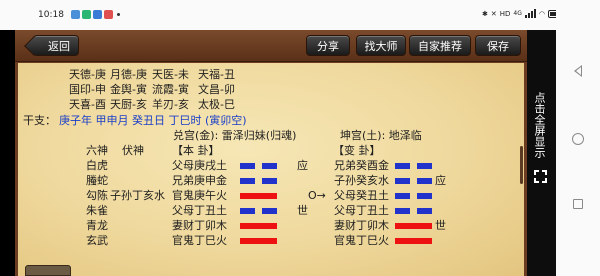  I want to click on shensha-item: 天喜-酉, so click(87, 104).